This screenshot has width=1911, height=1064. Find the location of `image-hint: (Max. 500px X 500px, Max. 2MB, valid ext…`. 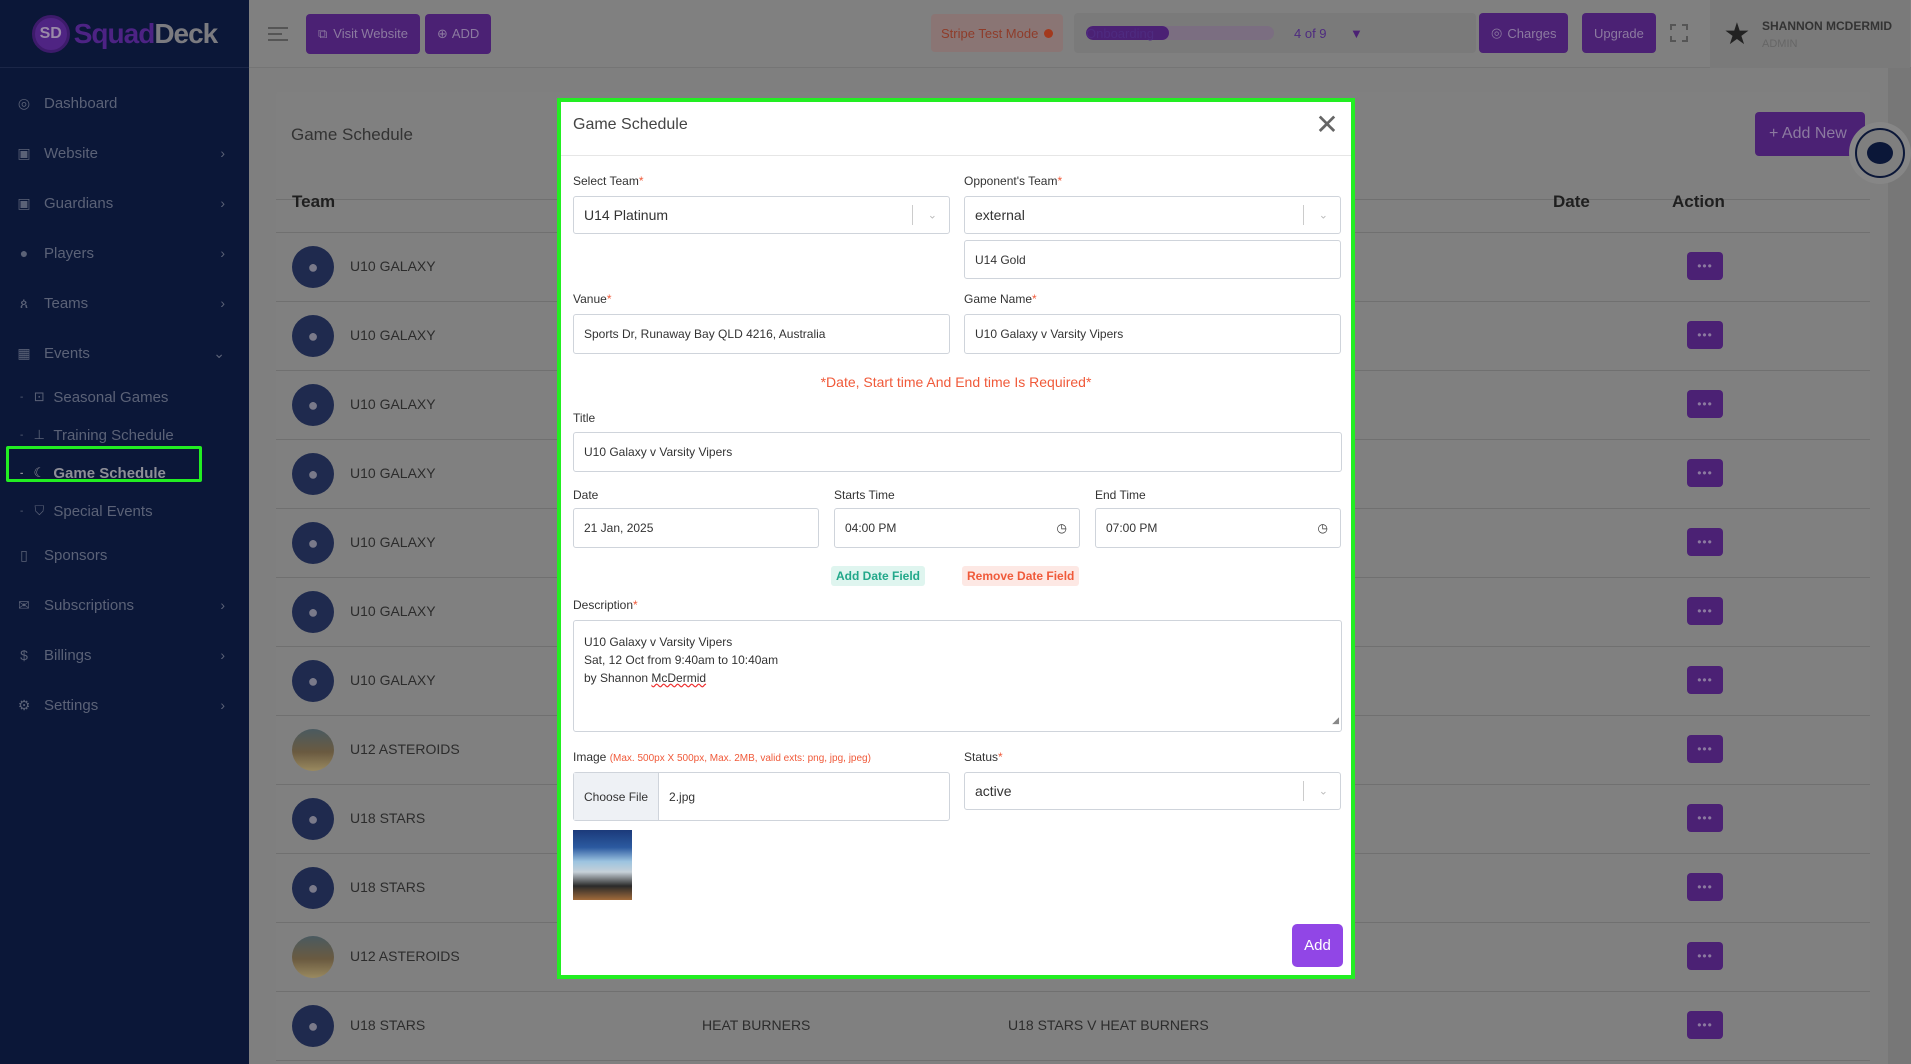

image-hint: (Max. 500px X 500px, Max. 2MB, valid ext… is located at coordinates (740, 758).